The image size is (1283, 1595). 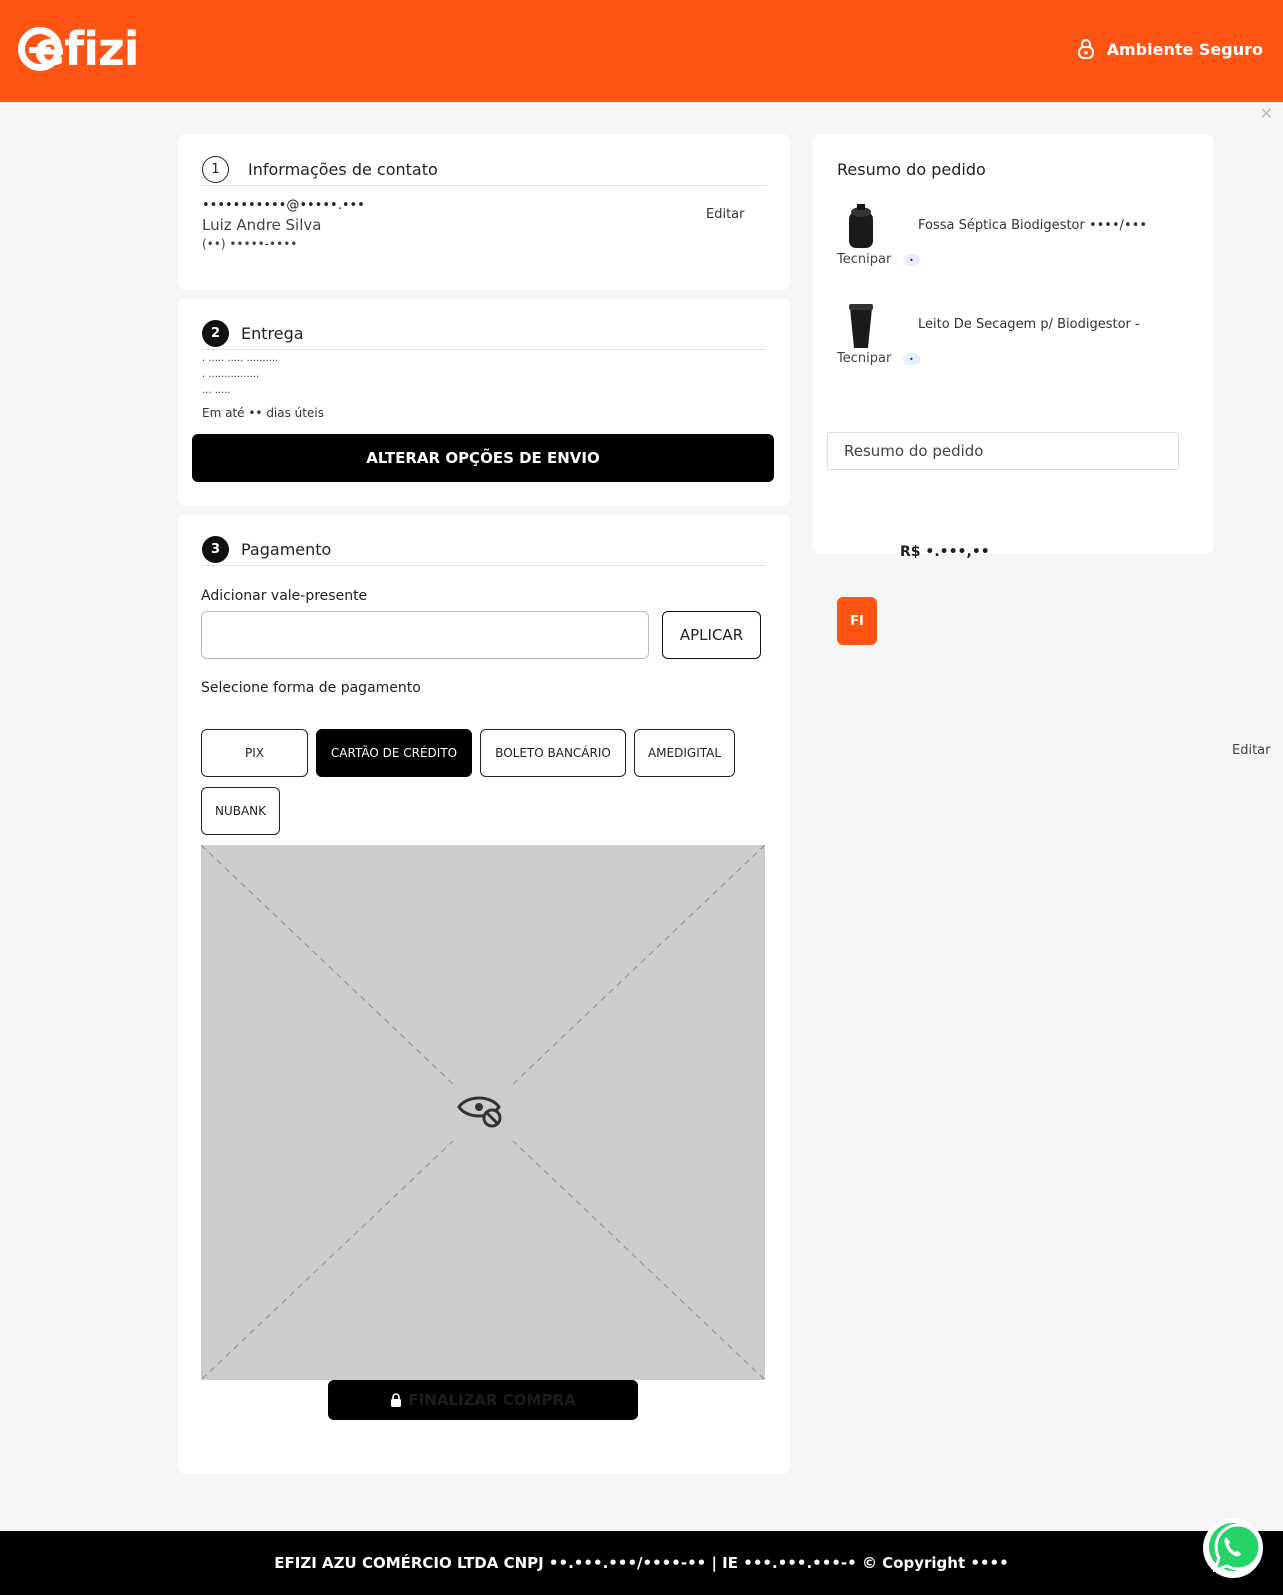 What do you see at coordinates (861, 226) in the screenshot?
I see `product-image-fossa` at bounding box center [861, 226].